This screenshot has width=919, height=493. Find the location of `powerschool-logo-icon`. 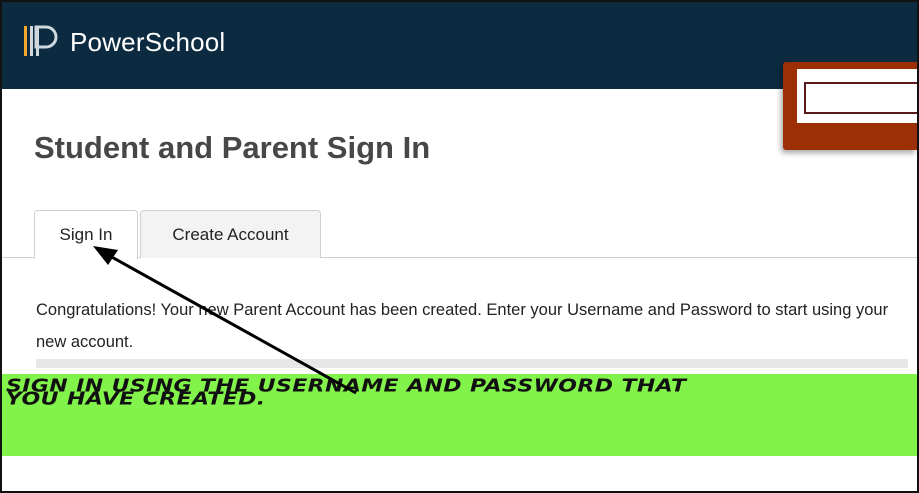

powerschool-logo-icon is located at coordinates (41, 40).